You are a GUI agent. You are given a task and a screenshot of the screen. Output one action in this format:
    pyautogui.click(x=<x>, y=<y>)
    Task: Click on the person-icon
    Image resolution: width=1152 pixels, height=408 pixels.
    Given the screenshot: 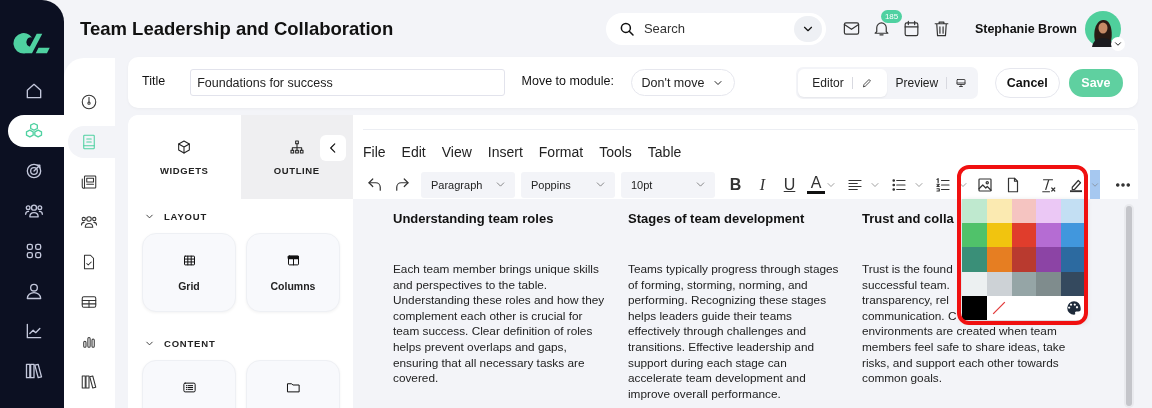 What is the action you would take?
    pyautogui.click(x=34, y=291)
    